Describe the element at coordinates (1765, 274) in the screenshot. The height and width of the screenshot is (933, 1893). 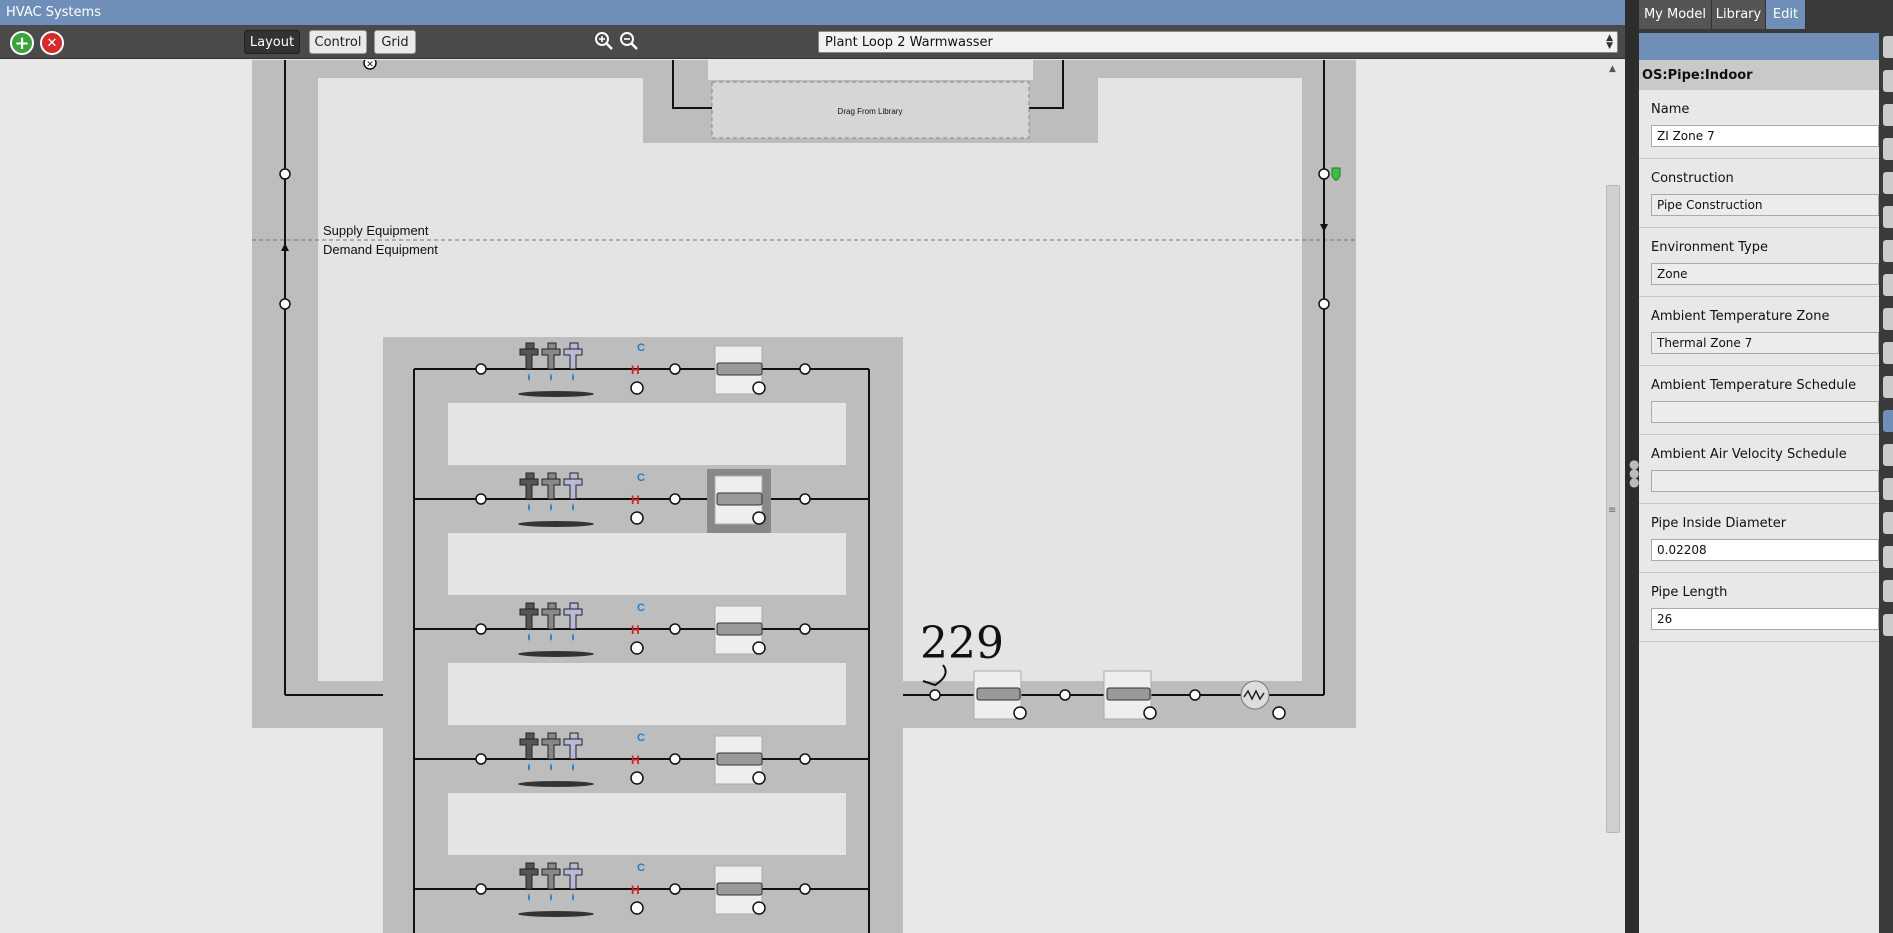
I see `field-dropdown: Zone` at that location.